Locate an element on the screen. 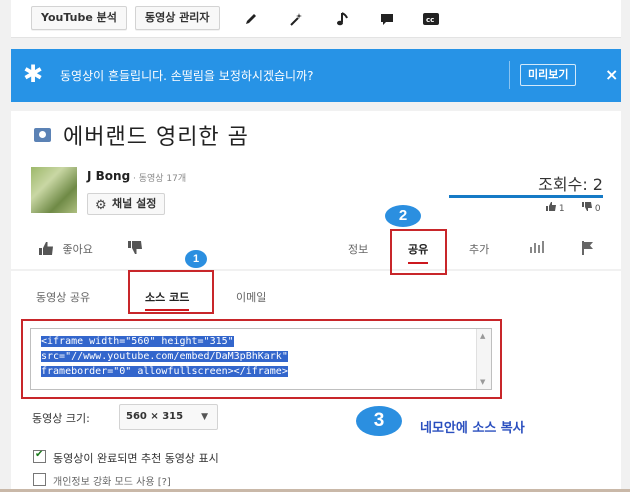  stats-icon is located at coordinates (537, 248).